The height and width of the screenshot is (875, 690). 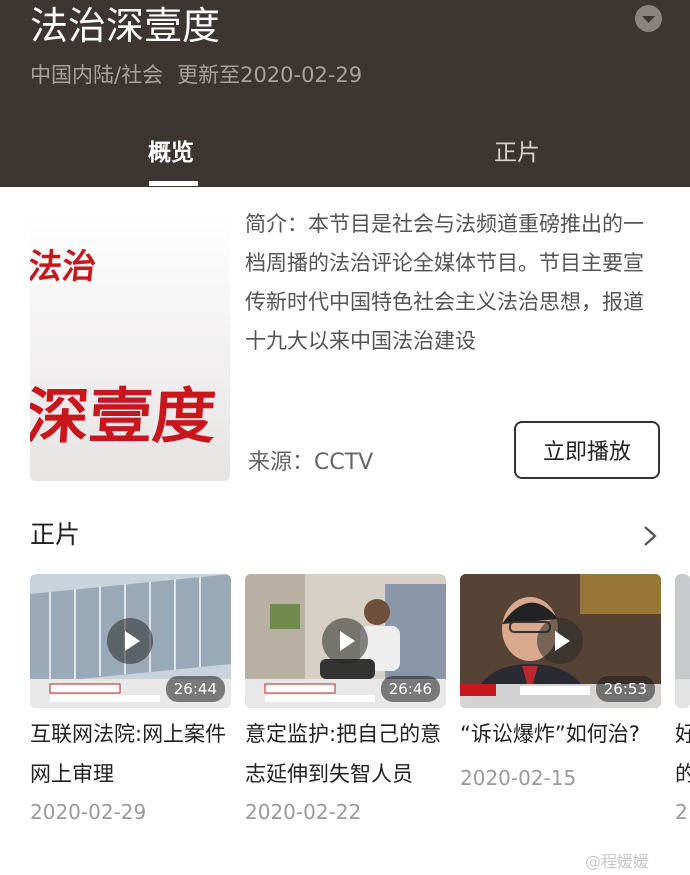 I want to click on episode-thumbnail: 26:53, so click(x=560, y=641).